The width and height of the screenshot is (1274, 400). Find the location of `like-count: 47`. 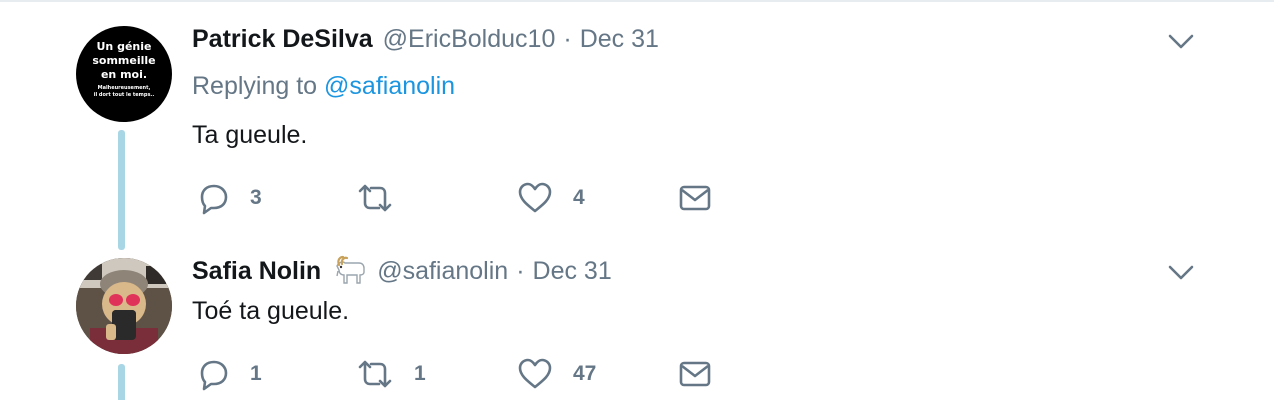

like-count: 47 is located at coordinates (585, 373).